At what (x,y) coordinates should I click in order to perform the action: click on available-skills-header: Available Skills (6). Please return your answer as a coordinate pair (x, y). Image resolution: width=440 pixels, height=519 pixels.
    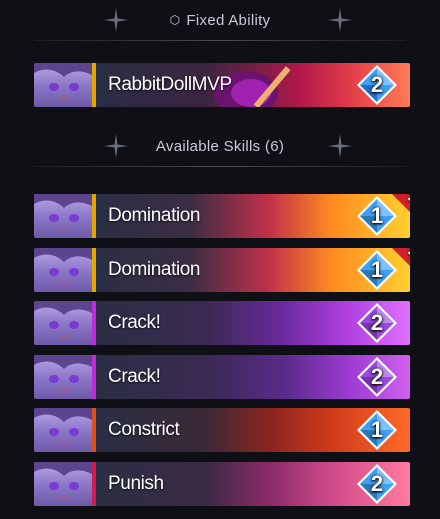
    Looking at the image, I should click on (220, 150).